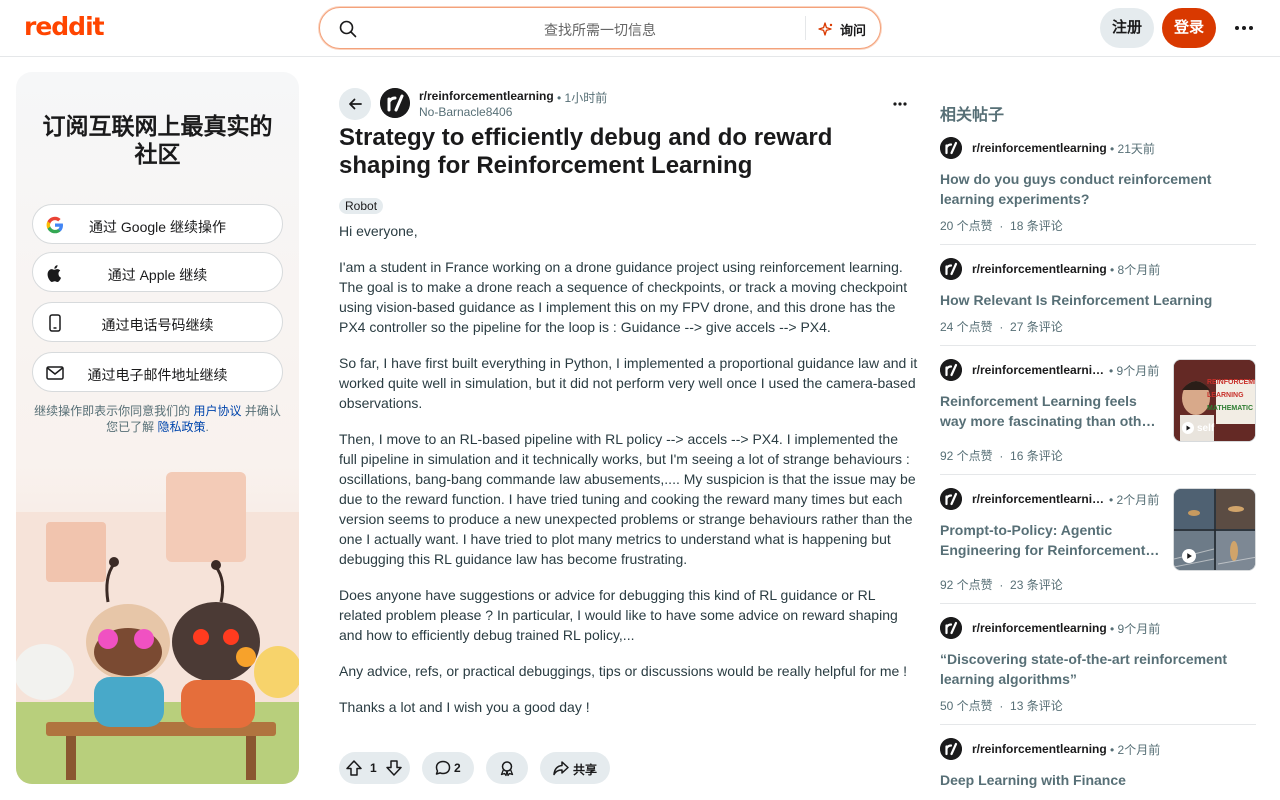  What do you see at coordinates (561, 768) in the screenshot?
I see `share-icon` at bounding box center [561, 768].